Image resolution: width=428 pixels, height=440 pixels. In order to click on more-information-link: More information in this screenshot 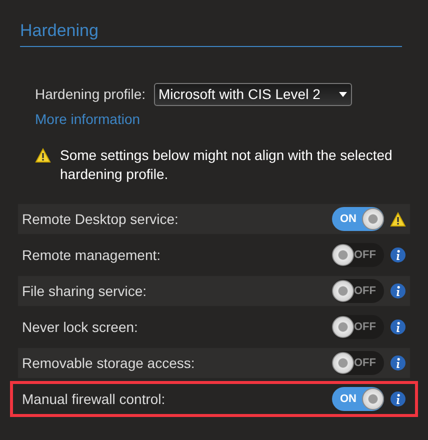, I will do `click(87, 119)`.